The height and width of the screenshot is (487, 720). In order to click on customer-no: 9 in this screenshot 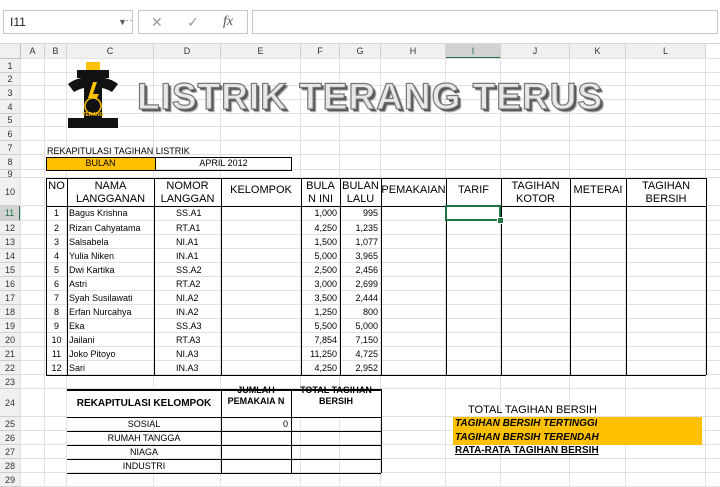, I will do `click(56, 326)`.